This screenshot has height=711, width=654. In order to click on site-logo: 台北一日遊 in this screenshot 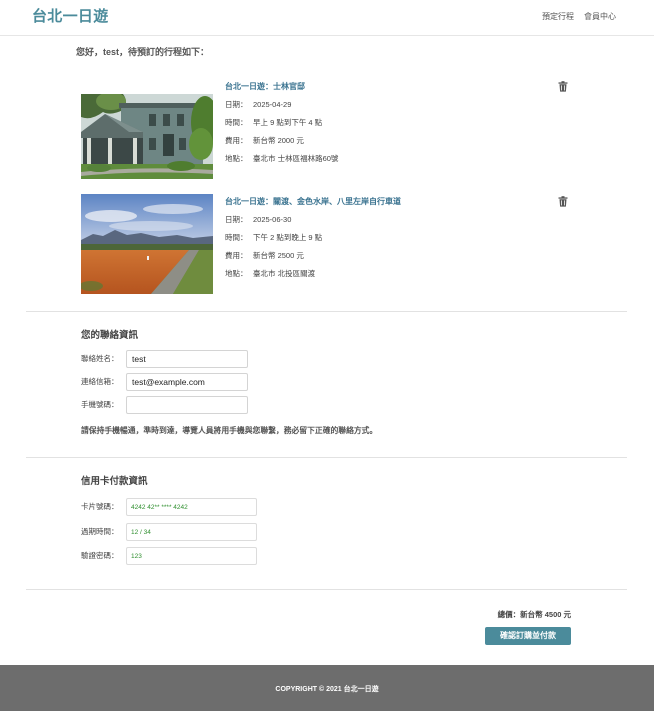, I will do `click(70, 17)`.